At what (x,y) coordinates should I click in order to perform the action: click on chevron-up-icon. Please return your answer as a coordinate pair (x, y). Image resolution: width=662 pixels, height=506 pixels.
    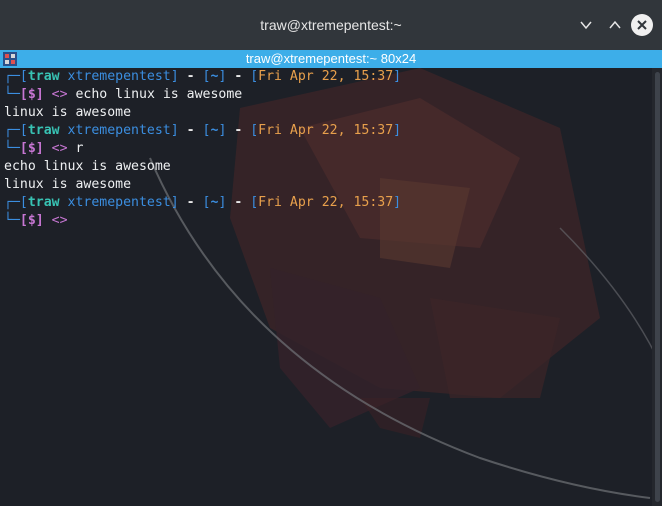
    Looking at the image, I should click on (615, 24).